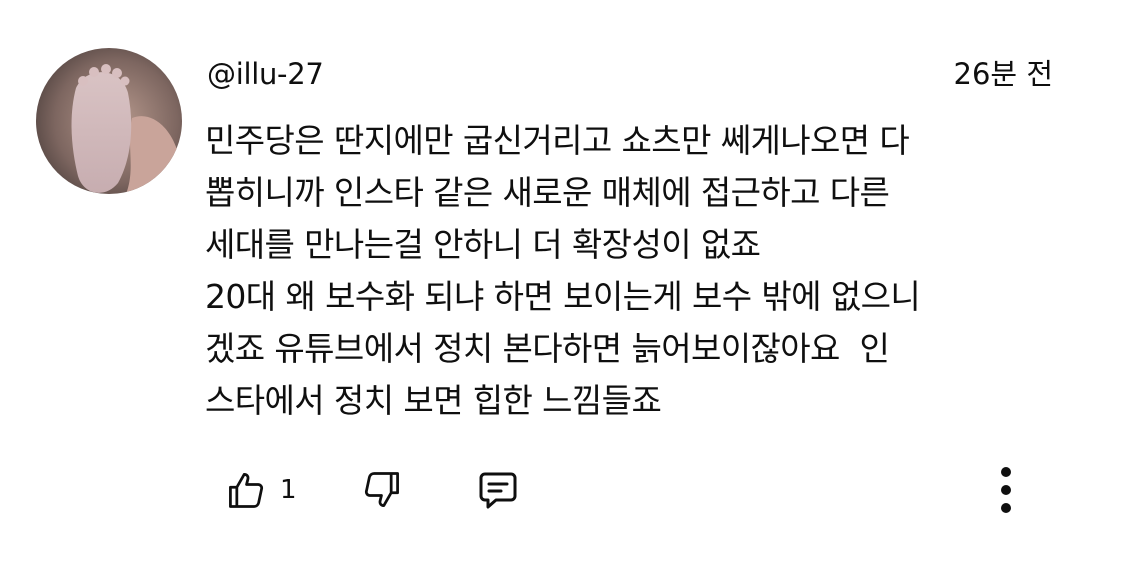 Image resolution: width=1125 pixels, height=563 pixels. What do you see at coordinates (557, 140) in the screenshot?
I see `comment-text-line: 민주당은 딴지에만 굽신거리고 쇼츠만 쎄게나오면 다` at bounding box center [557, 140].